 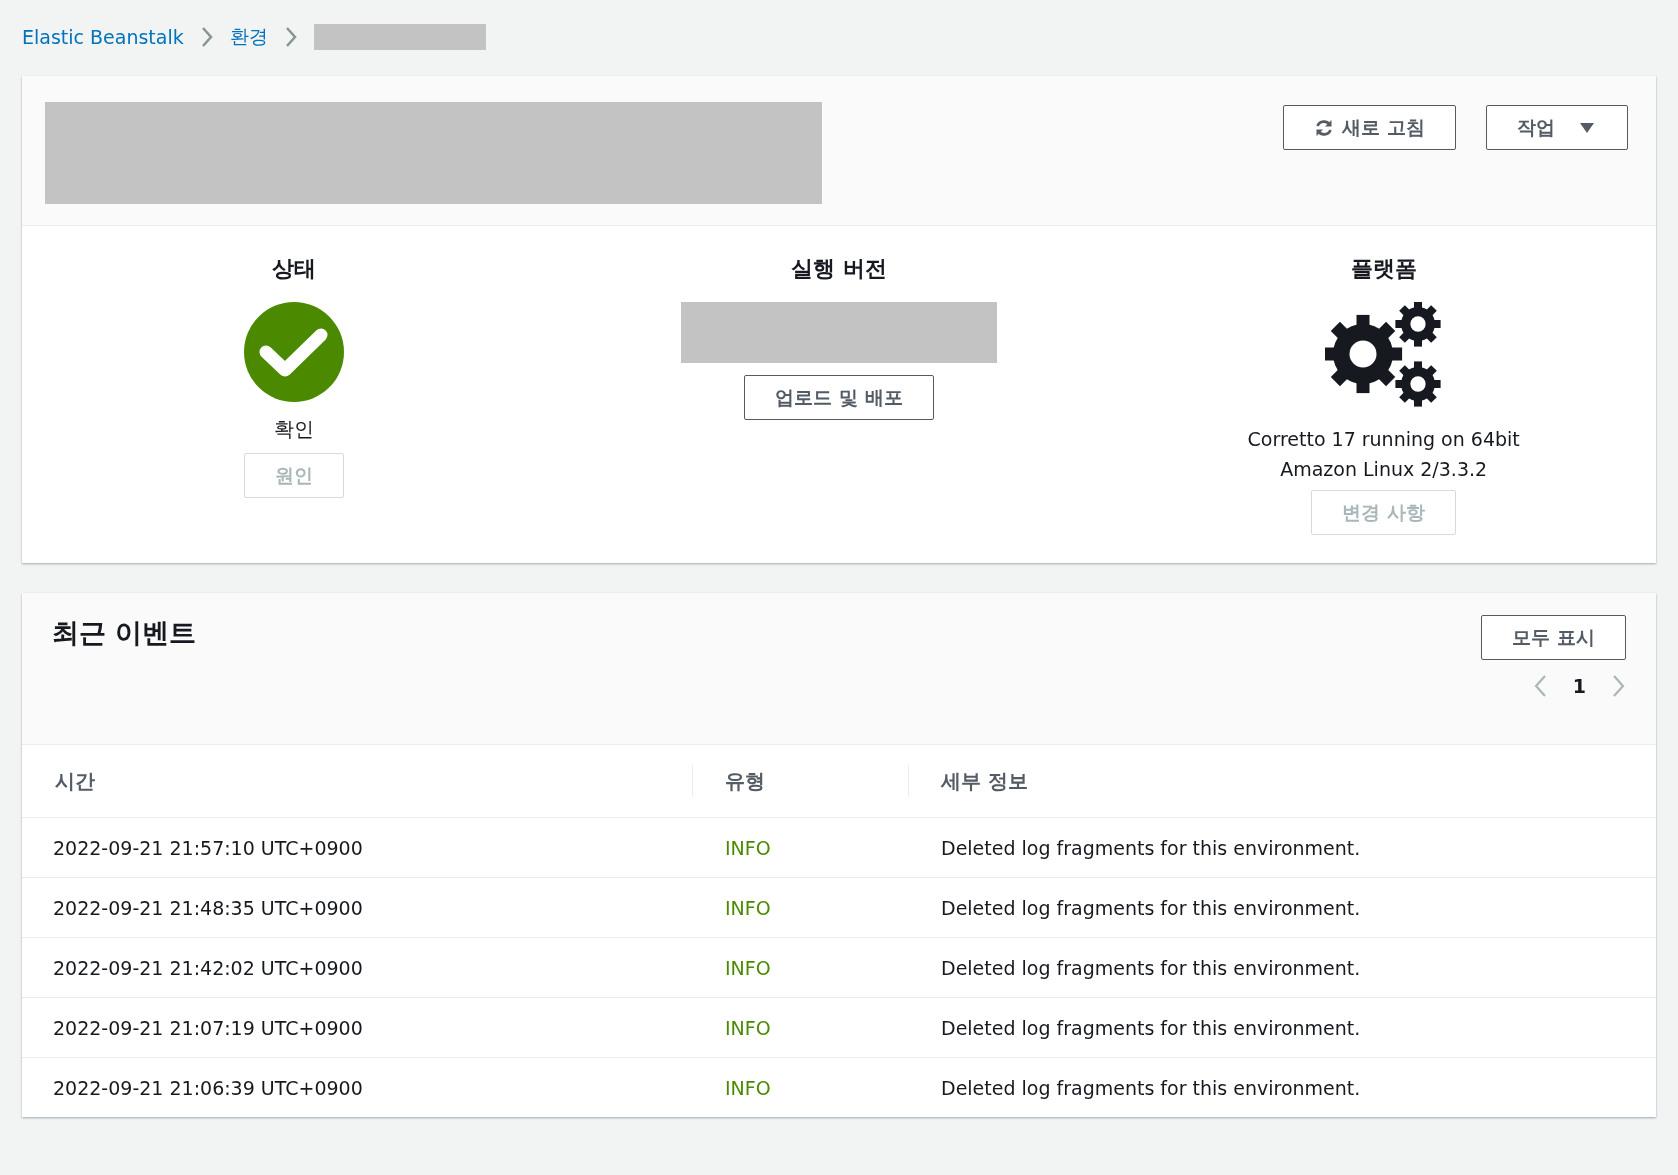 What do you see at coordinates (294, 352) in the screenshot?
I see `check-circle-icon` at bounding box center [294, 352].